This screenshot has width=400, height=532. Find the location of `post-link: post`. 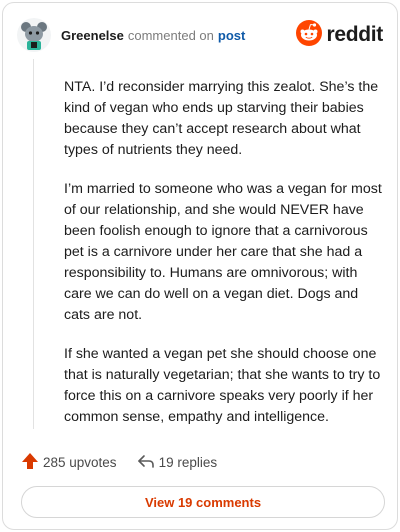

post-link: post is located at coordinates (231, 35).